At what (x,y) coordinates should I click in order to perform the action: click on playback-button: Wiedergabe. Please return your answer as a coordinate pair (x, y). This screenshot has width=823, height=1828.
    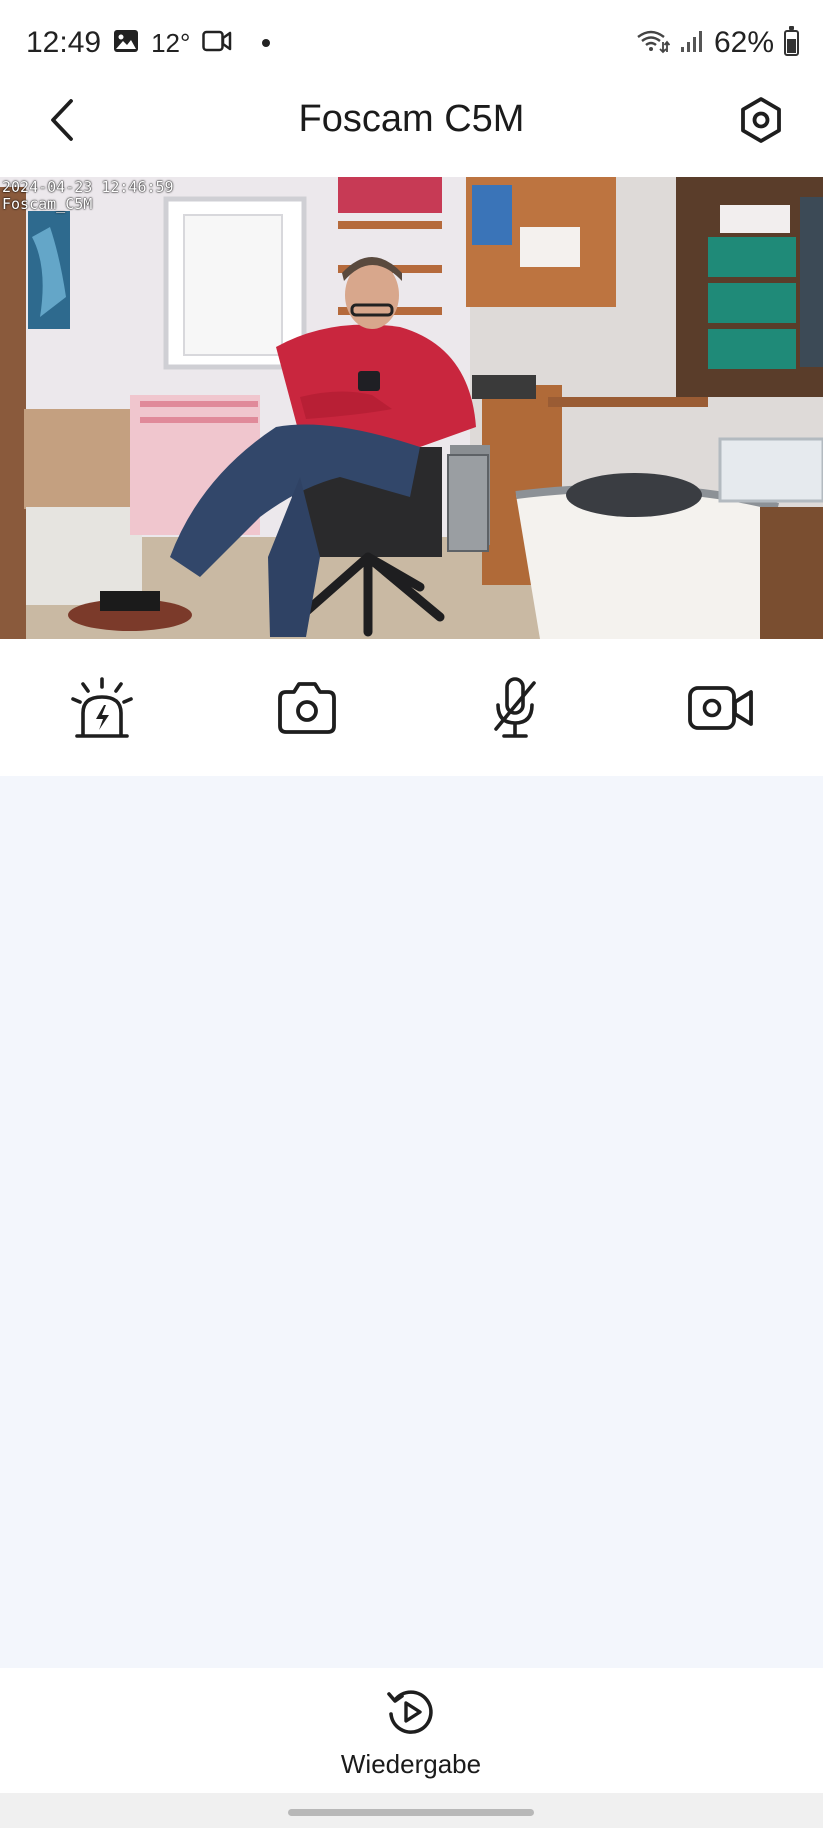
    Looking at the image, I should click on (411, 1736).